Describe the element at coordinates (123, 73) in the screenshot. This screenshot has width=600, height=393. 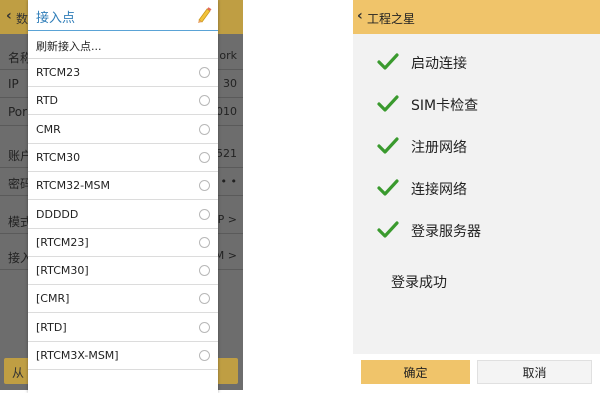
I see `access-point-option: RTCM23` at that location.